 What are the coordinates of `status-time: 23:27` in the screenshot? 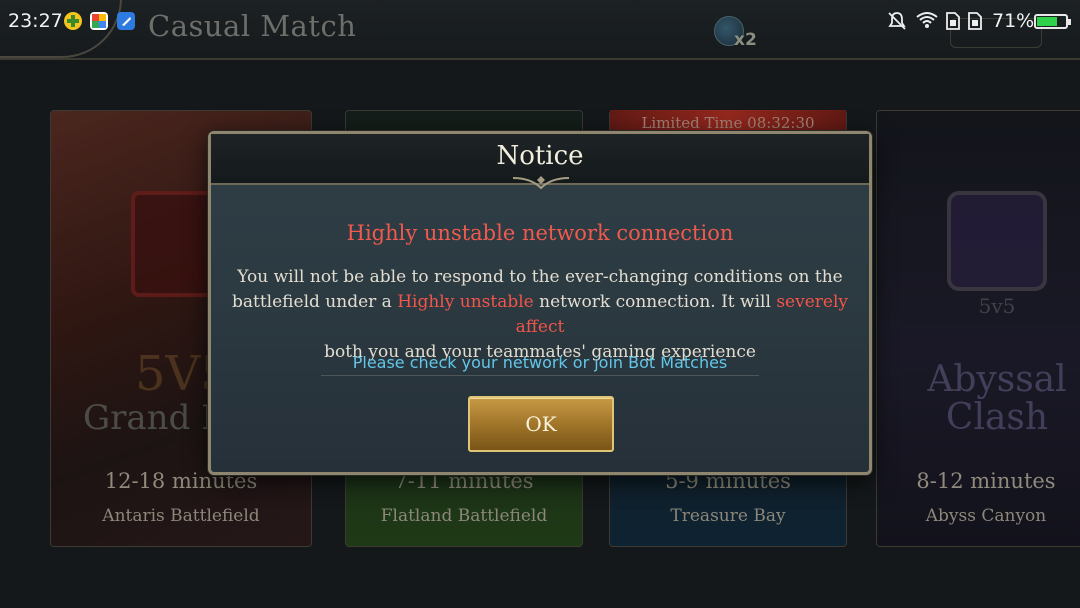 It's located at (35, 21).